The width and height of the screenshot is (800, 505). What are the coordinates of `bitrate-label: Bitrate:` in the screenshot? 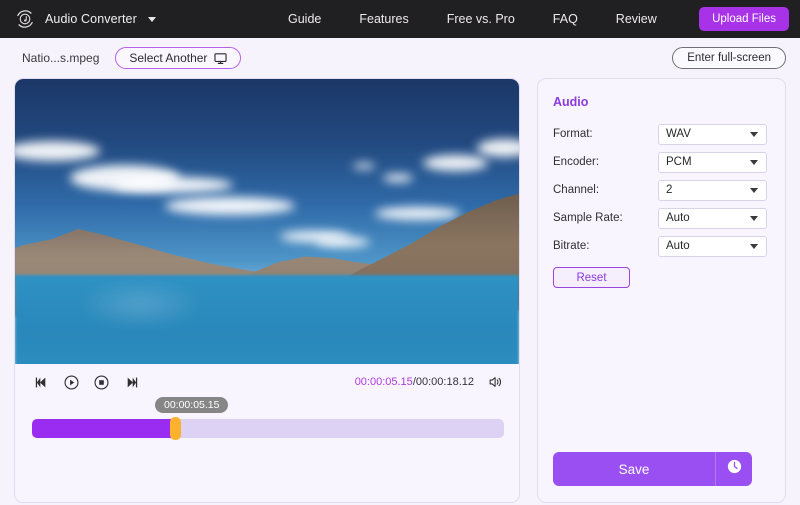 It's located at (571, 246).